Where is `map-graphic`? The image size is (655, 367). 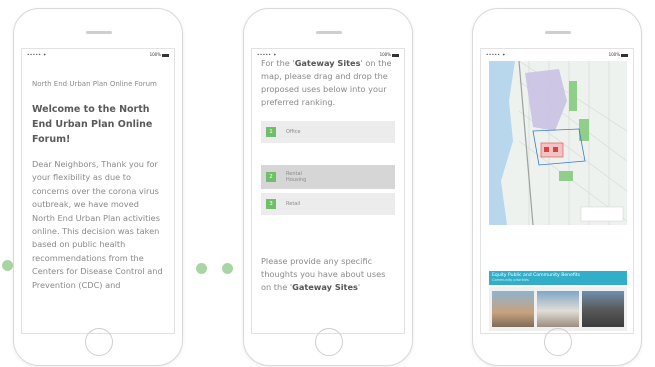
map-graphic is located at coordinates (558, 143).